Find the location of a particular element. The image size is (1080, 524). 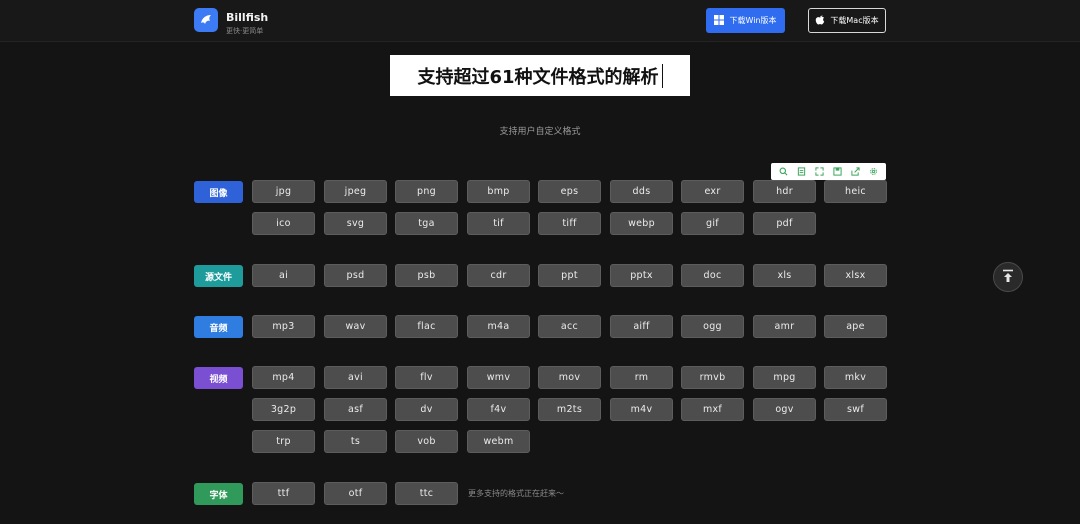

text-caret is located at coordinates (662, 75).